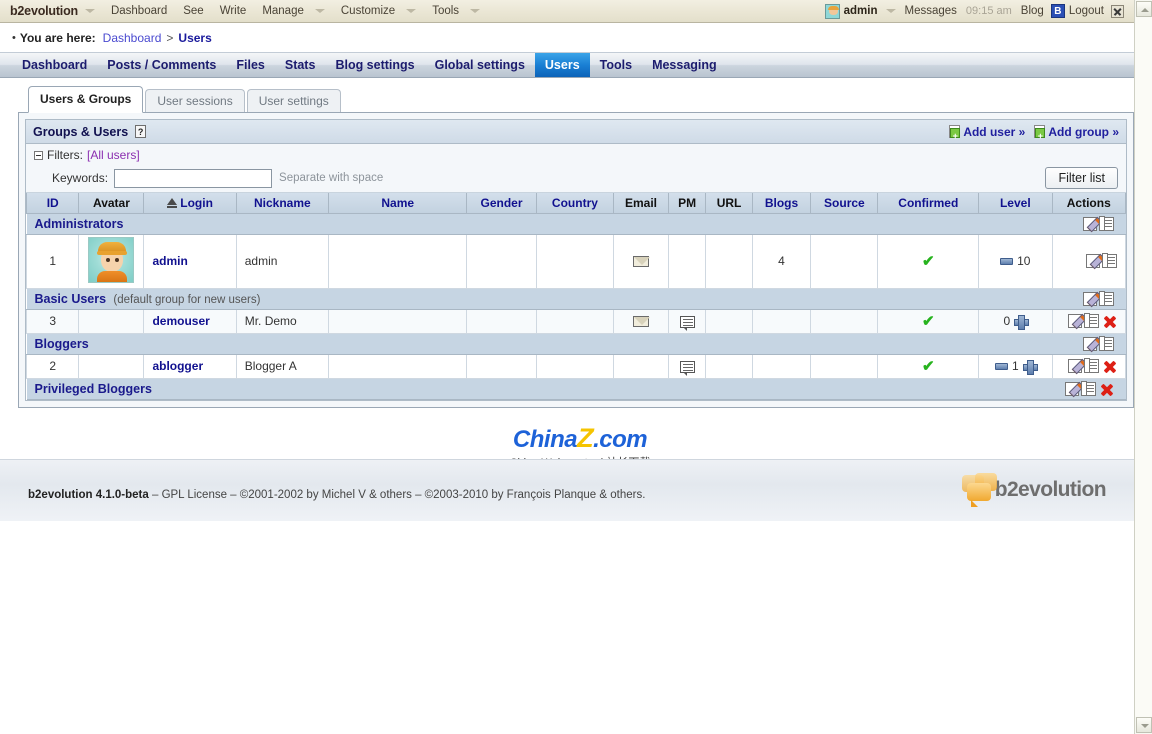 The image size is (1152, 734). What do you see at coordinates (368, 11) in the screenshot?
I see `evobar-item-customize: Customize` at bounding box center [368, 11].